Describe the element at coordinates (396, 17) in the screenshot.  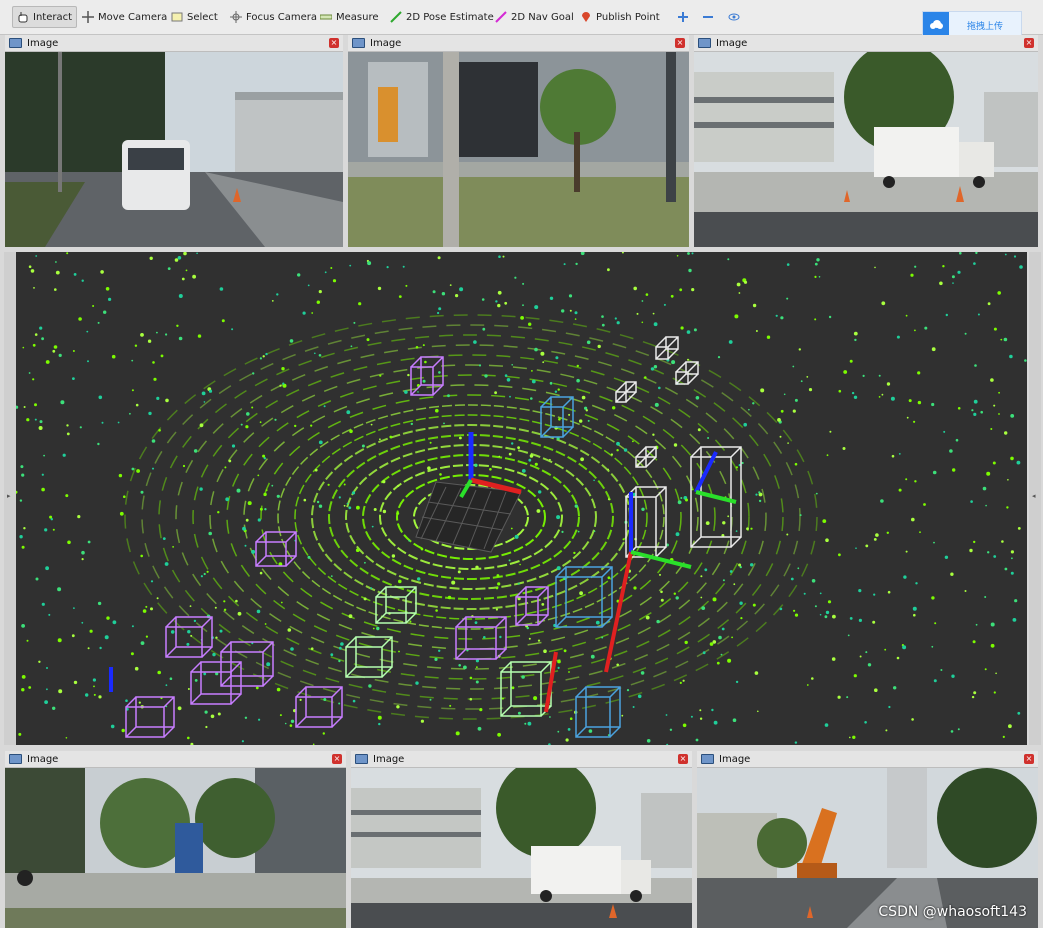
I see `green-arrow-icon` at that location.